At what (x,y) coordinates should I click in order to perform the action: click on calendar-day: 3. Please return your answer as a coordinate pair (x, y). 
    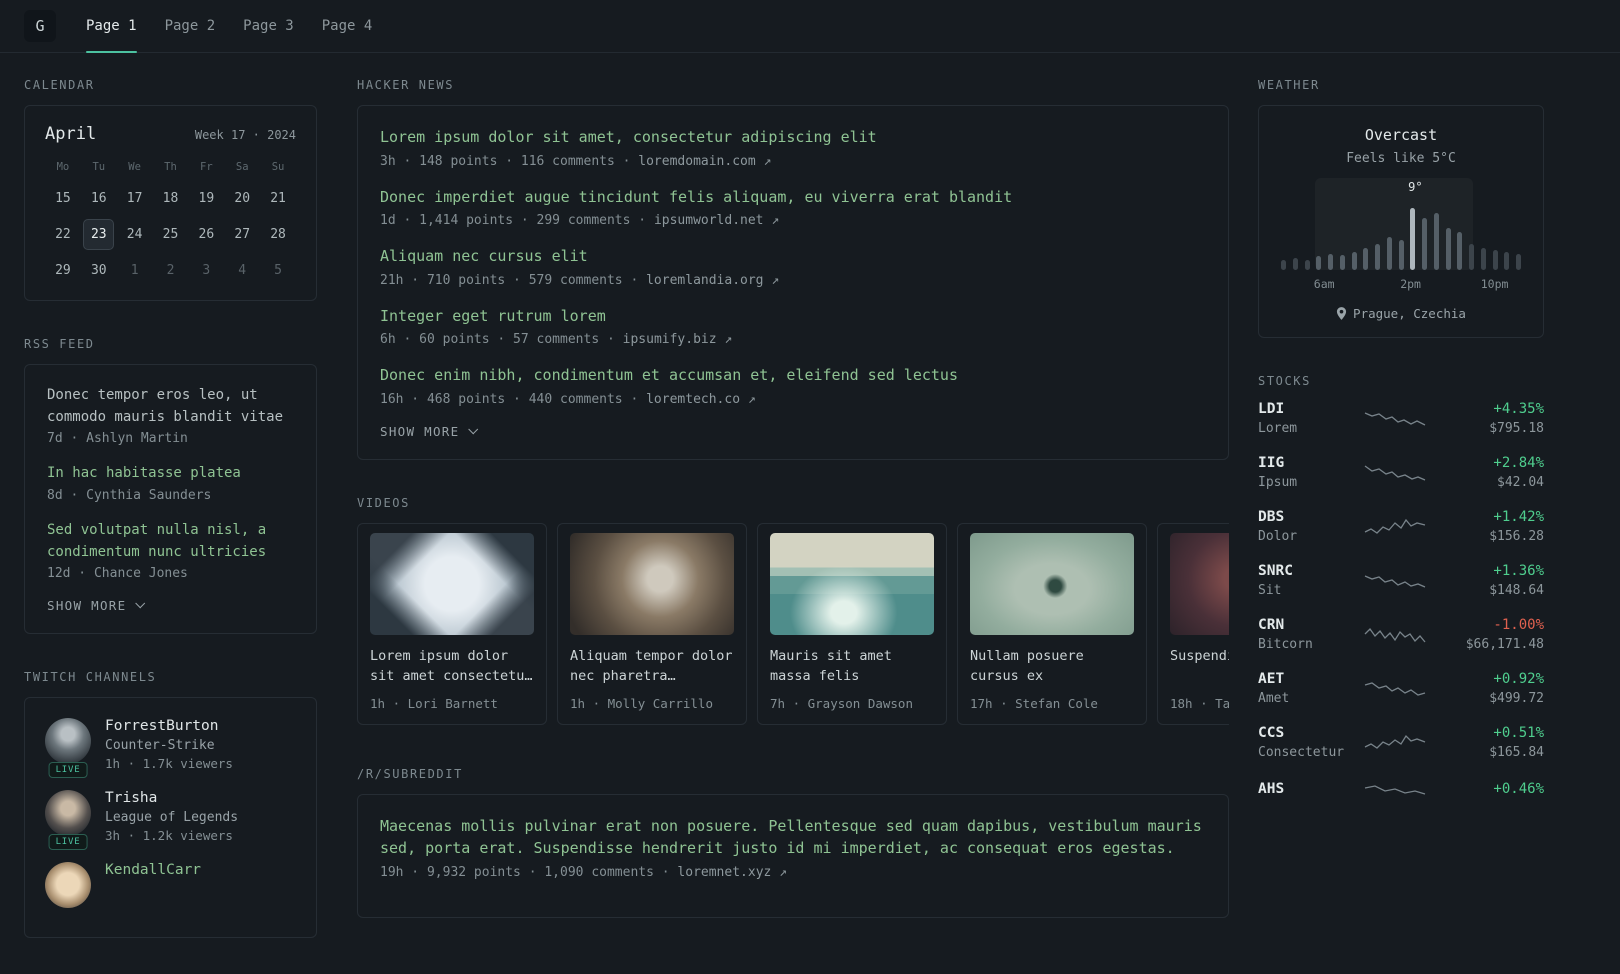
    Looking at the image, I should click on (206, 270).